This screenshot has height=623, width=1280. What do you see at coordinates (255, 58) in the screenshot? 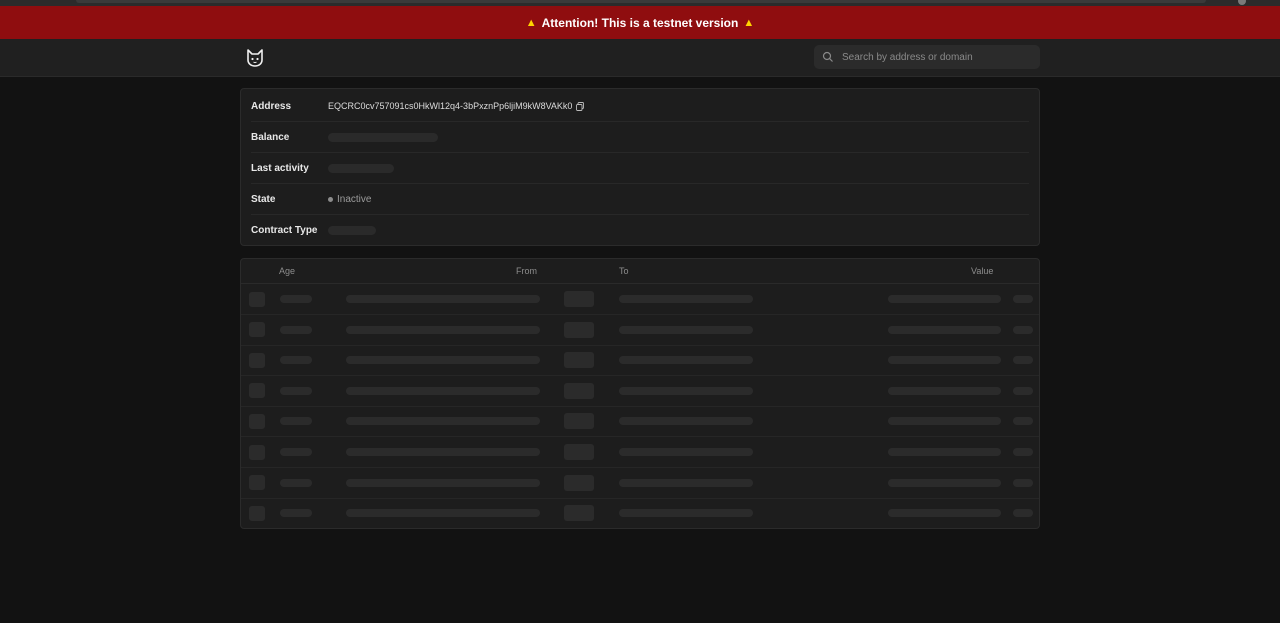
I see `cat-logo-icon` at bounding box center [255, 58].